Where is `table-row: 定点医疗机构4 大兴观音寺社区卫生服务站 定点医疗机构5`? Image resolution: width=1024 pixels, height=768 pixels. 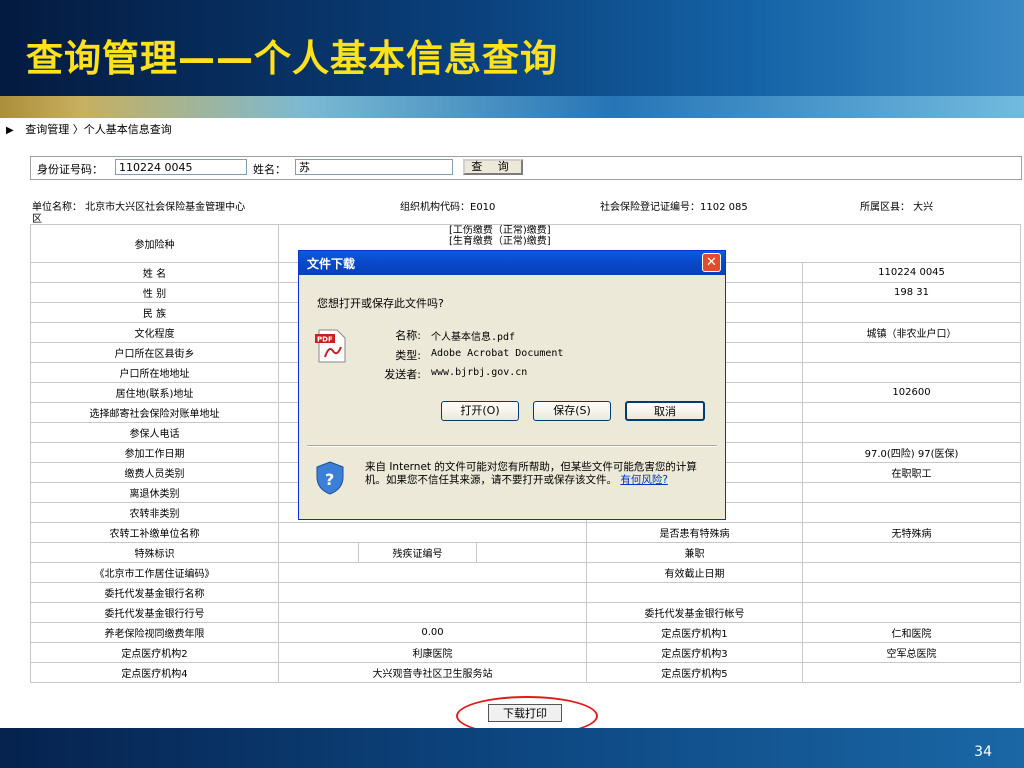 table-row: 定点医疗机构4 大兴观音寺社区卫生服务站 定点医疗机构5 is located at coordinates (526, 672).